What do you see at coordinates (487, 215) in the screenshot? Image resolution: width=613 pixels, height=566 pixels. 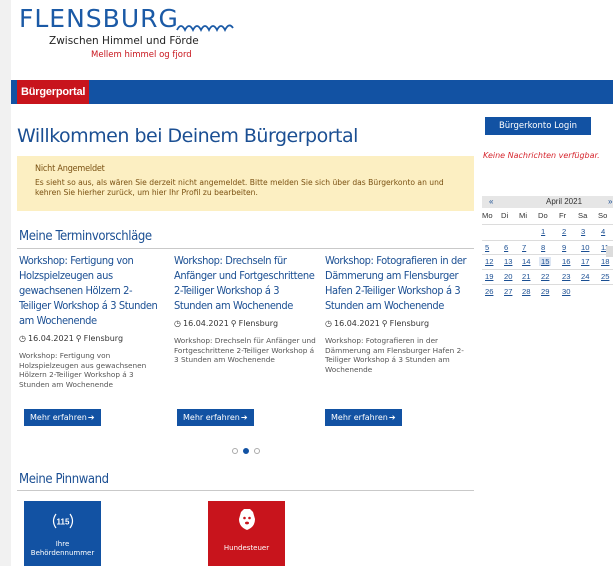 I see `calendar-weekday: Mo` at bounding box center [487, 215].